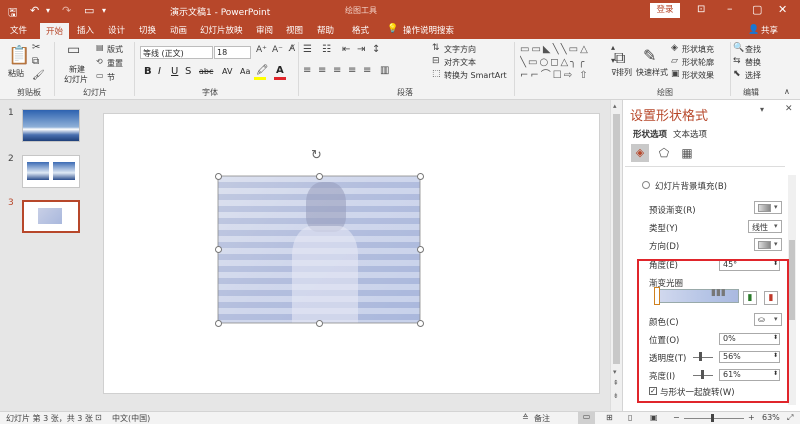  I want to click on undo-icon: ↶, so click(34, 10).